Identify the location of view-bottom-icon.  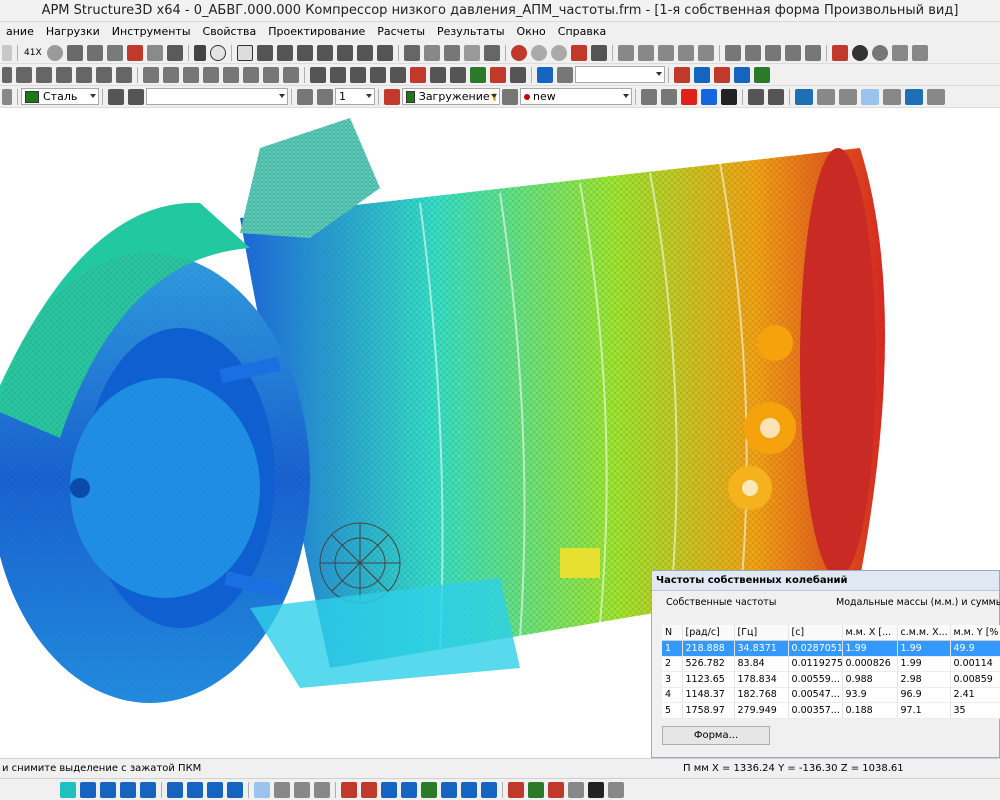
(364, 52).